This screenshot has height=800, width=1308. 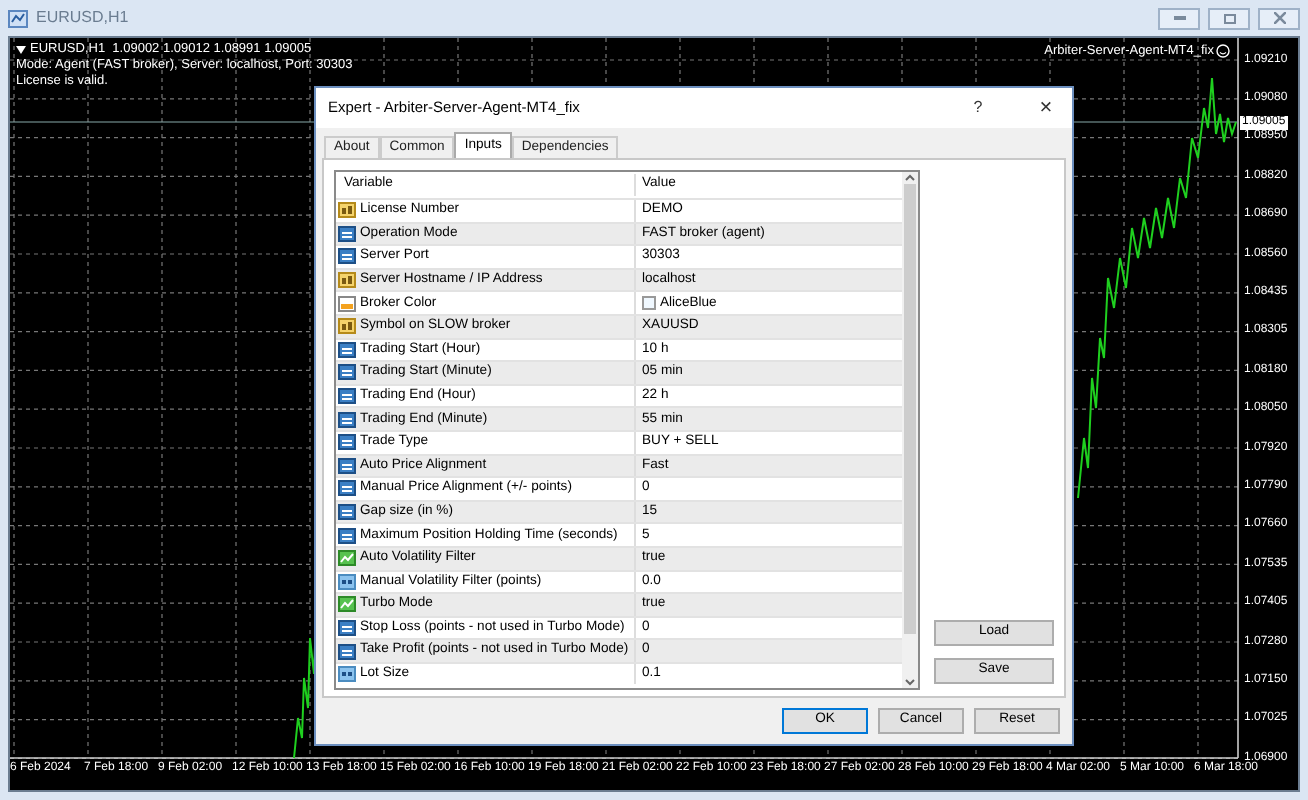 What do you see at coordinates (82, 18) in the screenshot?
I see `window-title: EURUSD,H1` at bounding box center [82, 18].